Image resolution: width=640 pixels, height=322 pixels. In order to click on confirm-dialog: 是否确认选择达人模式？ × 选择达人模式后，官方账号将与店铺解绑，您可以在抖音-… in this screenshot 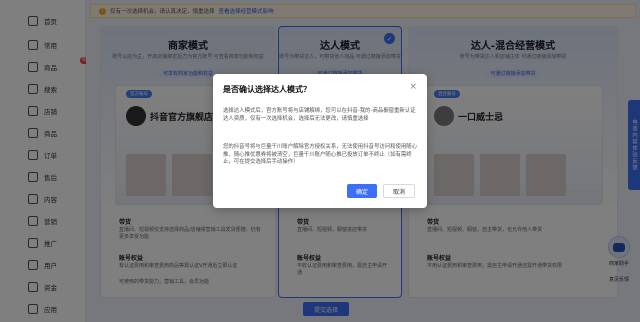, I will do `click(320, 141)`.